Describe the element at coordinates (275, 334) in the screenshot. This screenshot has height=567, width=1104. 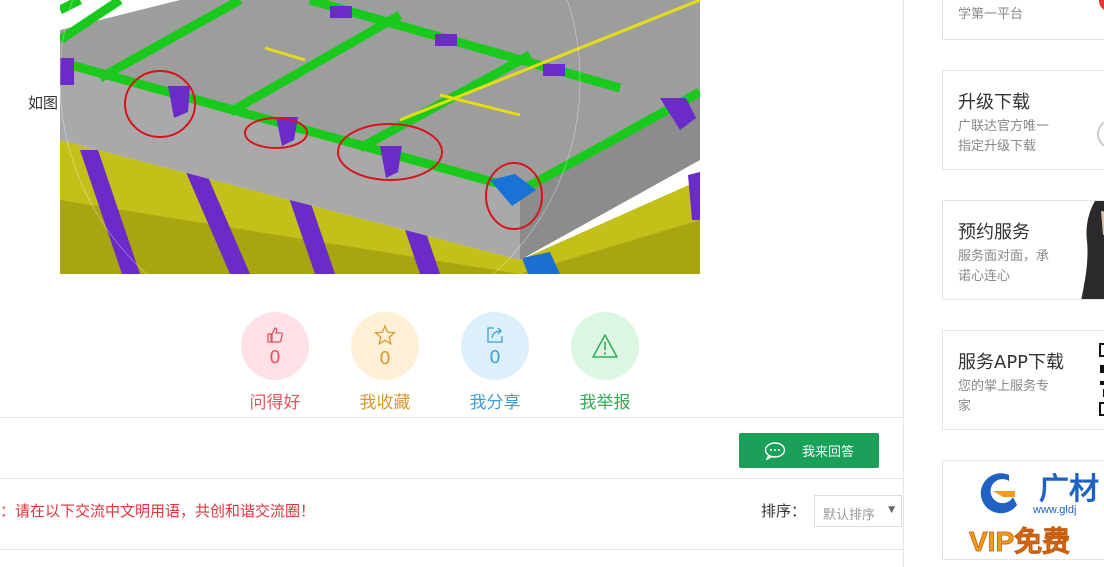
I see `thumbs-up-icon` at that location.